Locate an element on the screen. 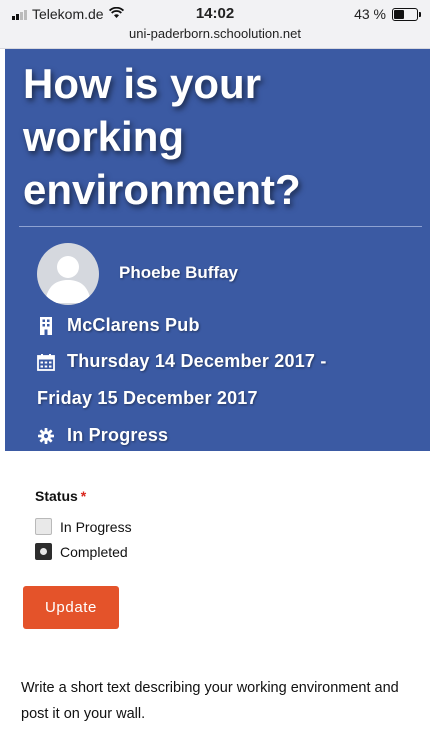  update-button: Update is located at coordinates (71, 607).